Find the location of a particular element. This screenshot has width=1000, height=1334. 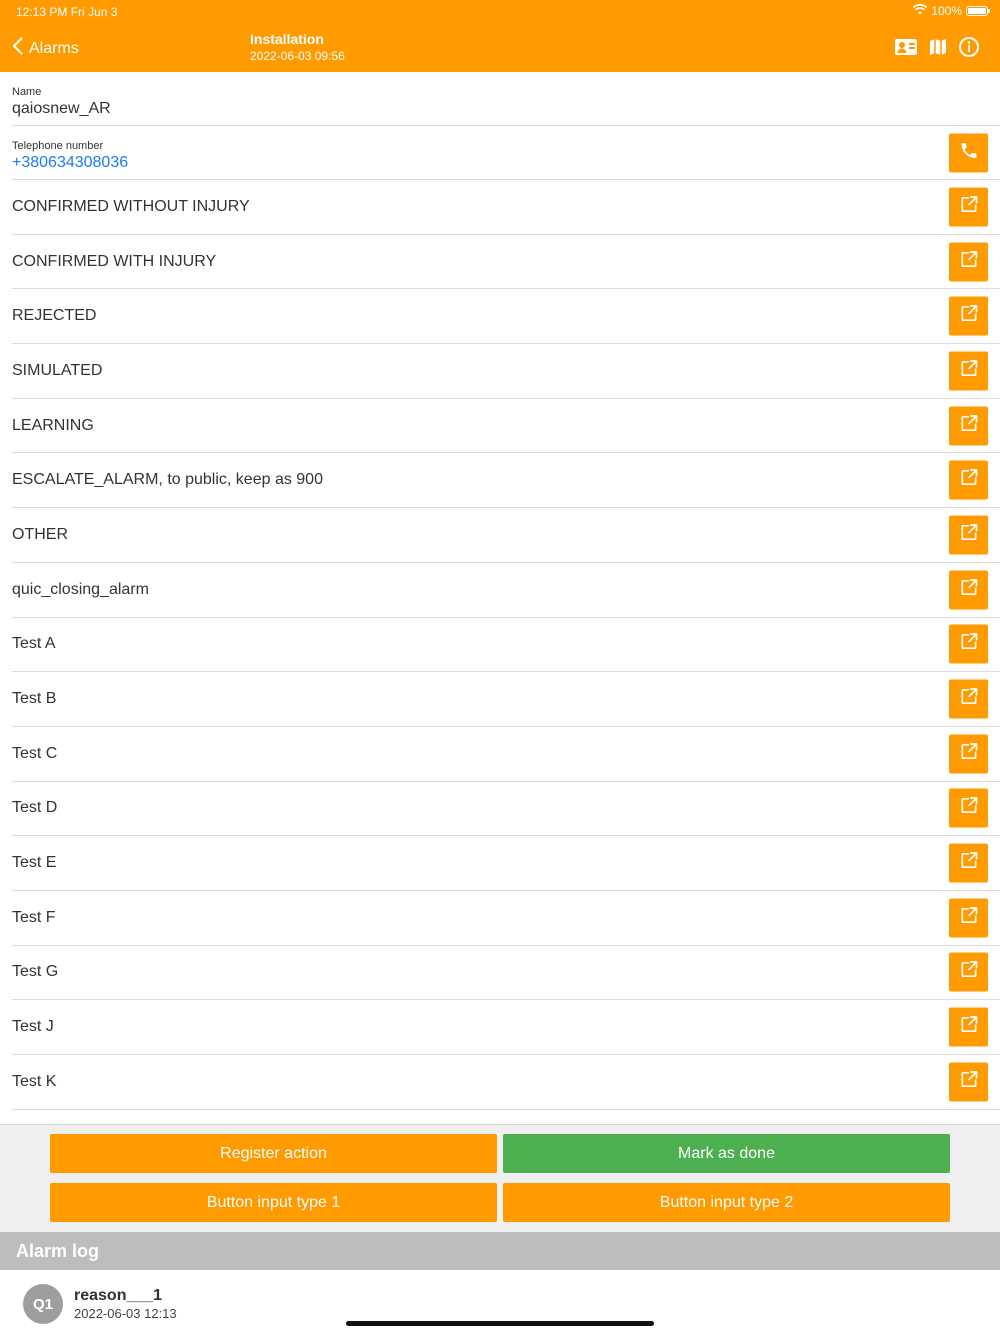

title-block: Installation 2022-06-03 09:56 is located at coordinates (297, 47).